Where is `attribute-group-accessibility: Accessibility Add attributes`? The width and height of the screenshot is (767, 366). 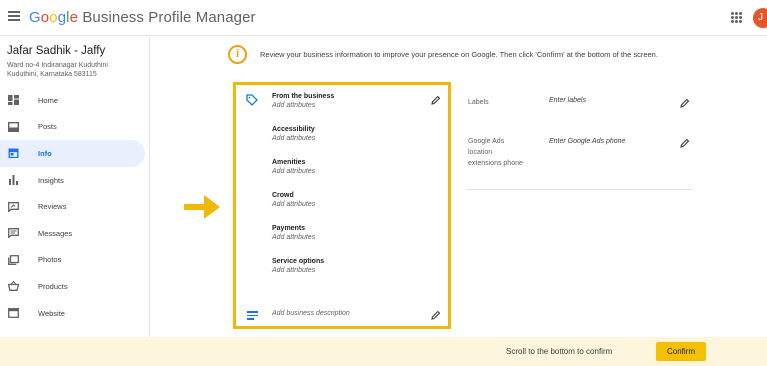
attribute-group-accessibility: Accessibility Add attributes is located at coordinates (294, 134).